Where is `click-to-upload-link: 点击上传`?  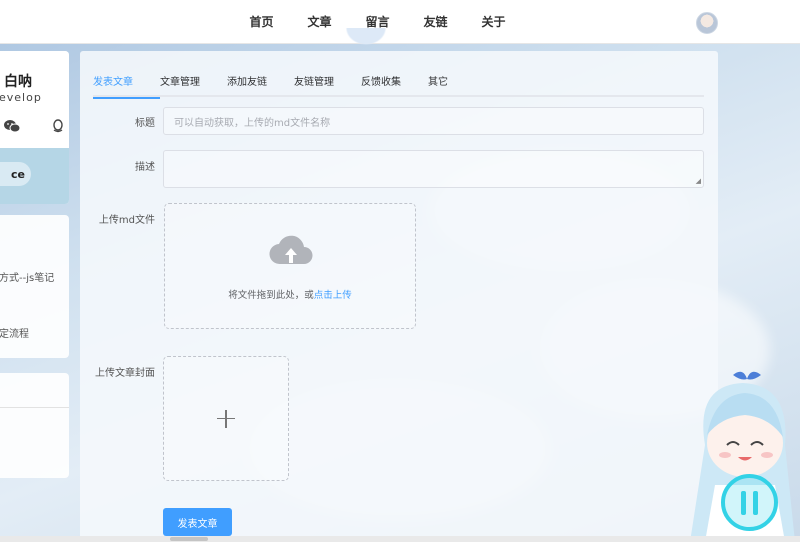 click-to-upload-link: 点击上传 is located at coordinates (333, 295).